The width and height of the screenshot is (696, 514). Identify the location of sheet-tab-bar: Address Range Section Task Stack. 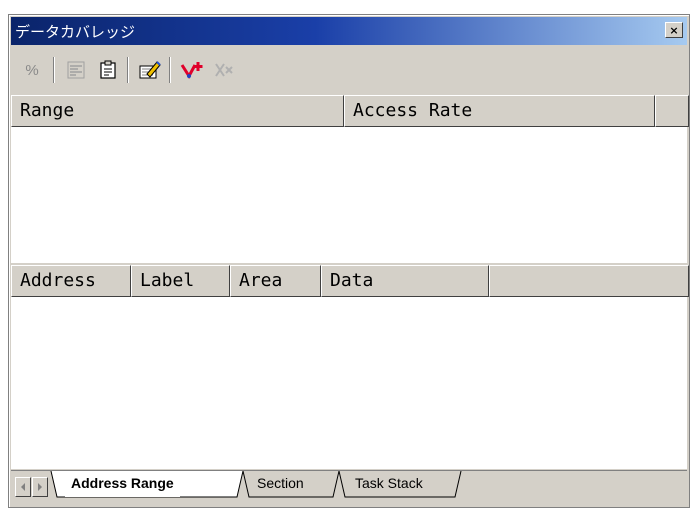
(349, 487).